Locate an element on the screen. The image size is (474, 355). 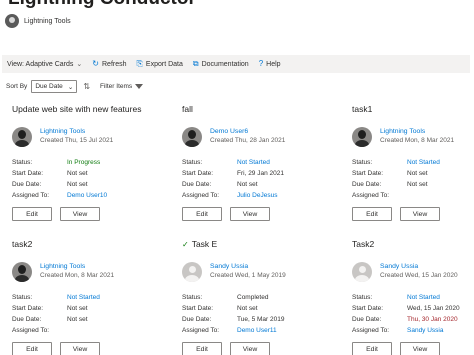
due-date-value: Thu, 30 Jan 2020 is located at coordinates (432, 319).